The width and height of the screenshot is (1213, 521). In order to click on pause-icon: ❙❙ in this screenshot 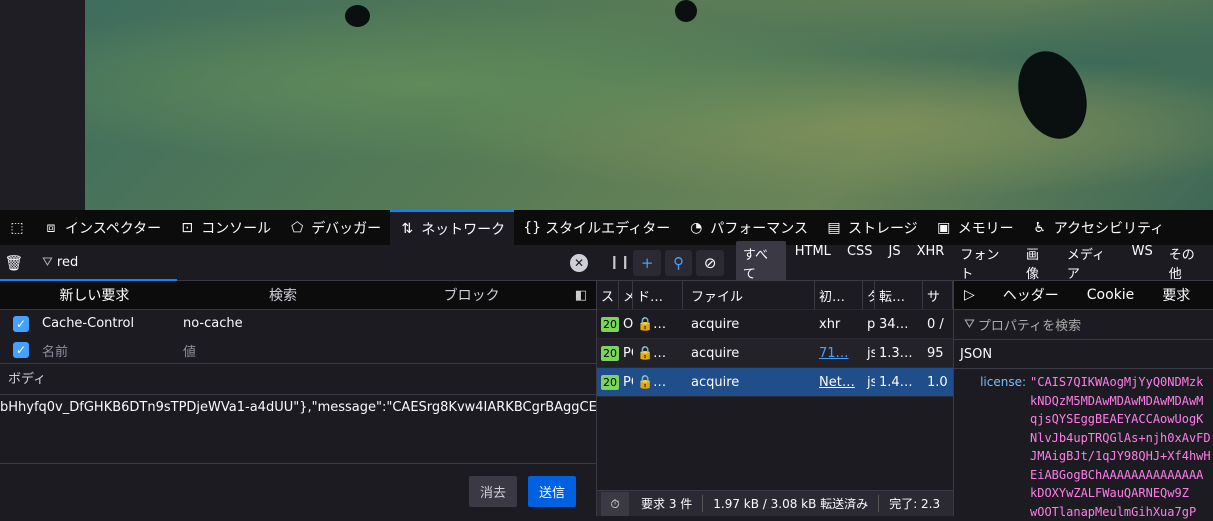, I will do `click(619, 262)`.